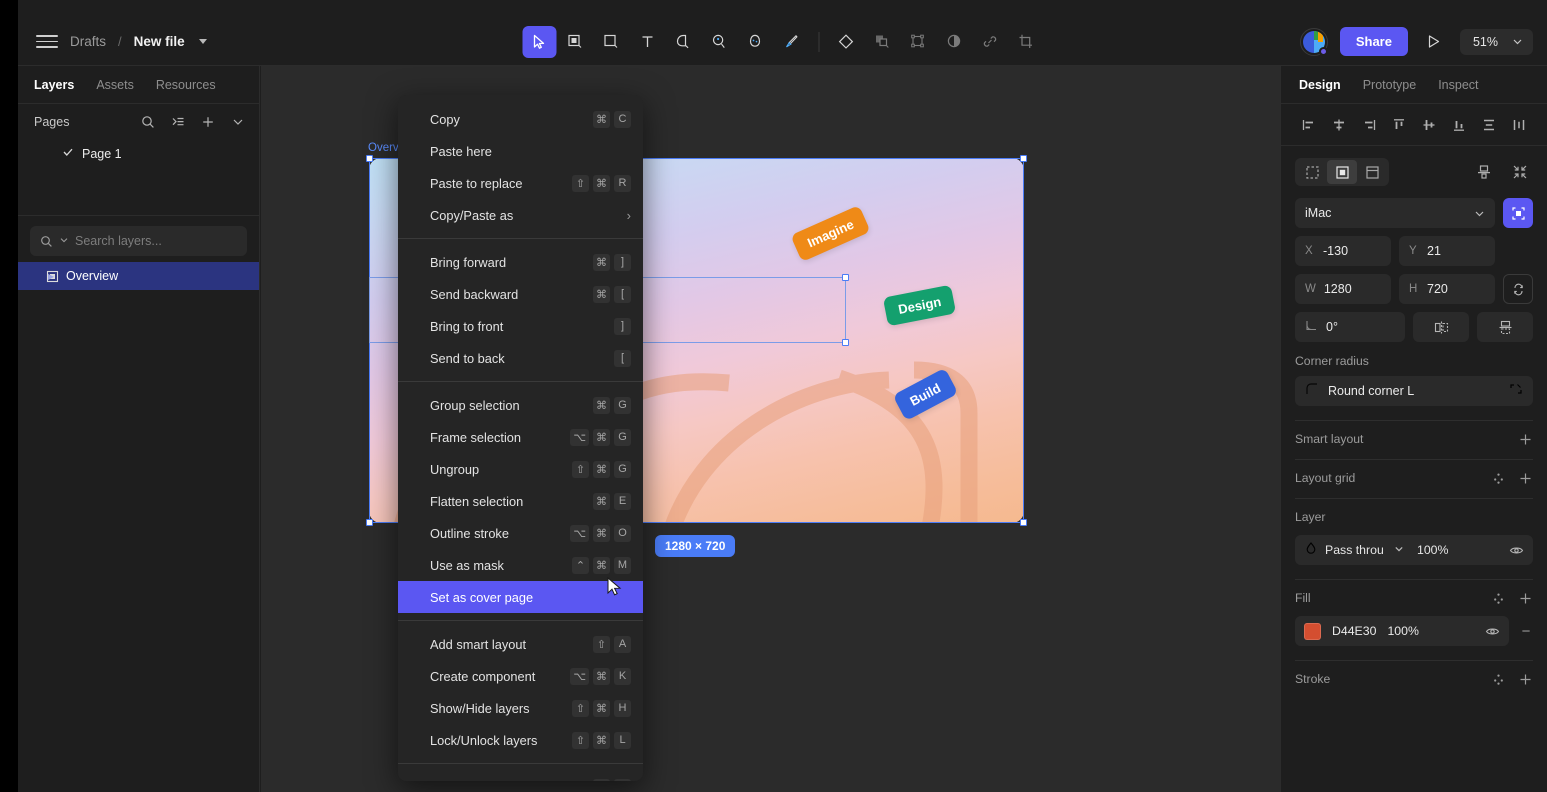 The image size is (1547, 792). I want to click on menu-item-show-hide-layers: Show/Hide layers ⇧ ⌘ H, so click(520, 708).